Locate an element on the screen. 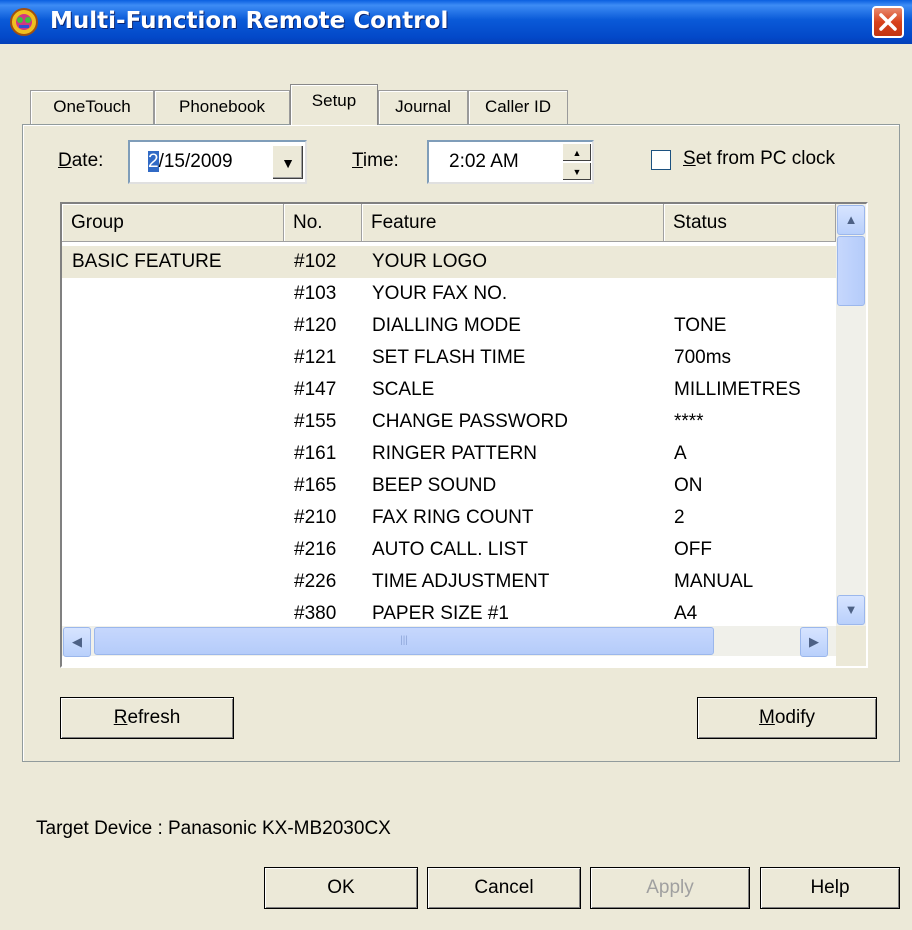  modify-button: Modify is located at coordinates (787, 718).